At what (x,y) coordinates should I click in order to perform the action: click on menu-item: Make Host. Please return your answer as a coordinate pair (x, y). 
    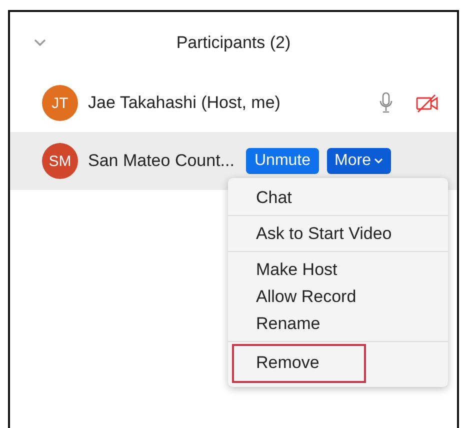
    Looking at the image, I should click on (297, 269).